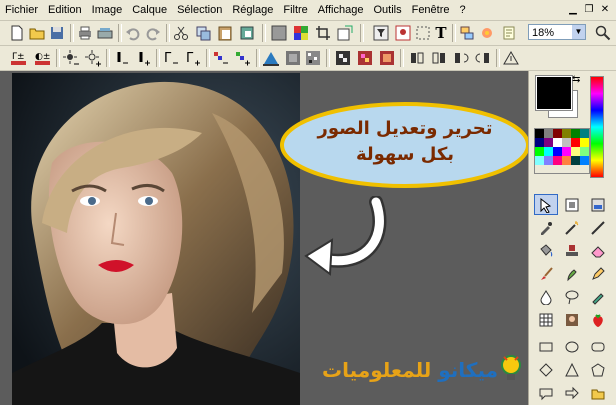  I want to click on auto-fix-icon, so click(511, 58).